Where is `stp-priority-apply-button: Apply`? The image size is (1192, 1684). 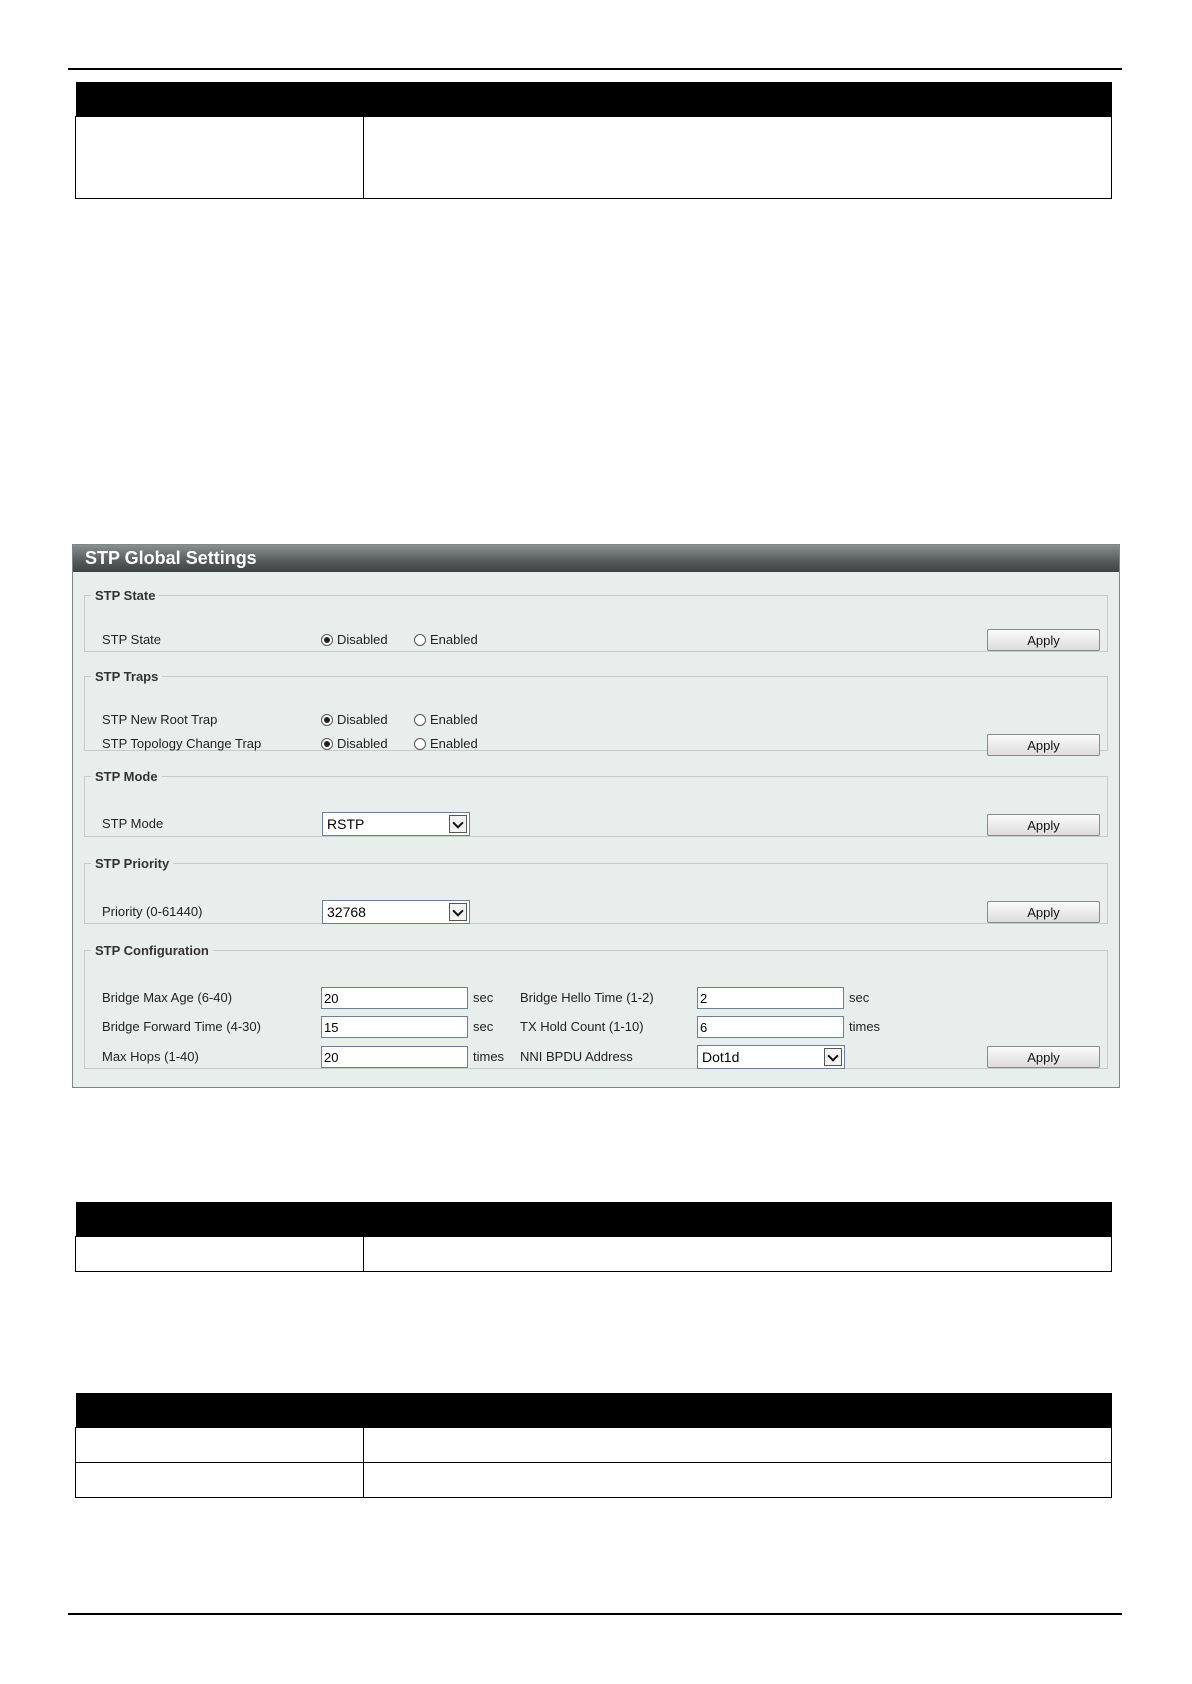 stp-priority-apply-button: Apply is located at coordinates (1043, 912).